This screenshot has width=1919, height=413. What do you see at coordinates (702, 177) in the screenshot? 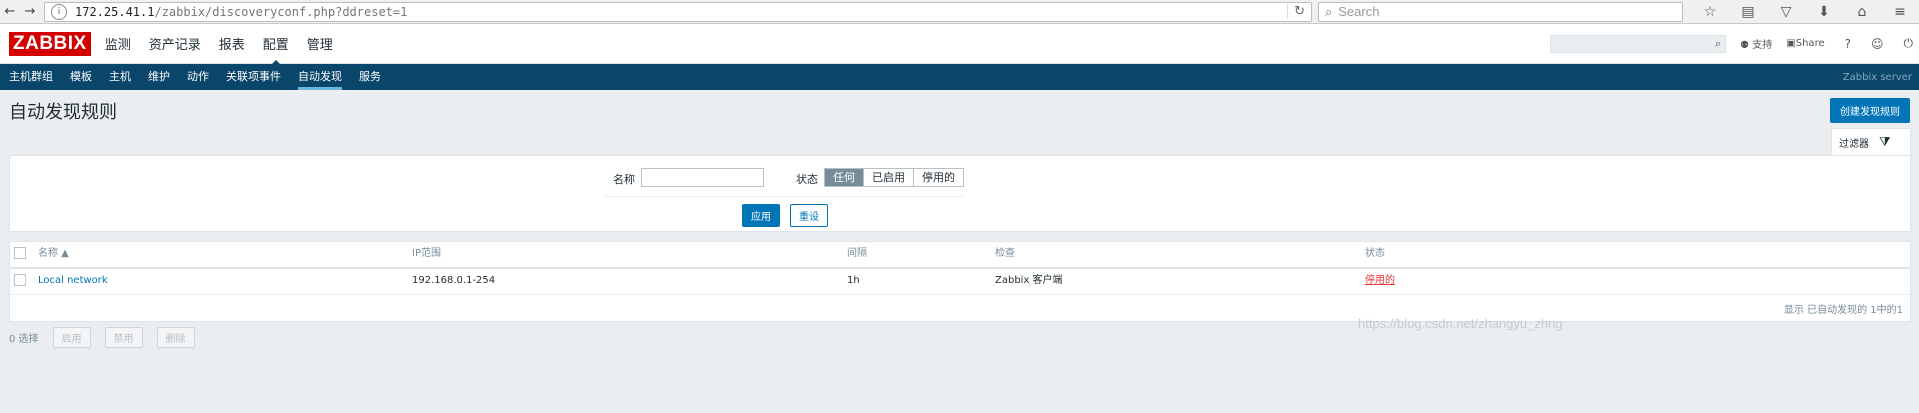
I see `filter-name-input` at bounding box center [702, 177].